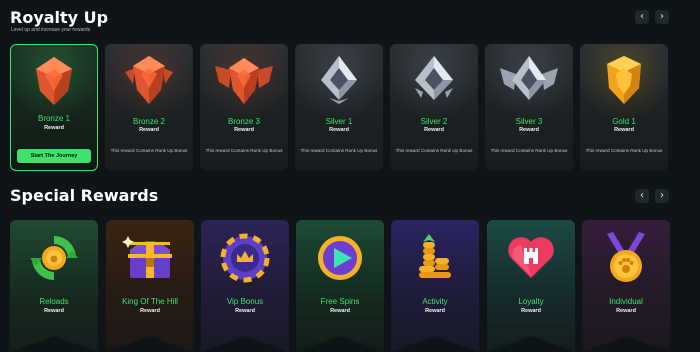 The image size is (700, 352). What do you see at coordinates (54, 301) in the screenshot?
I see `special-card-label: Reloads` at bounding box center [54, 301].